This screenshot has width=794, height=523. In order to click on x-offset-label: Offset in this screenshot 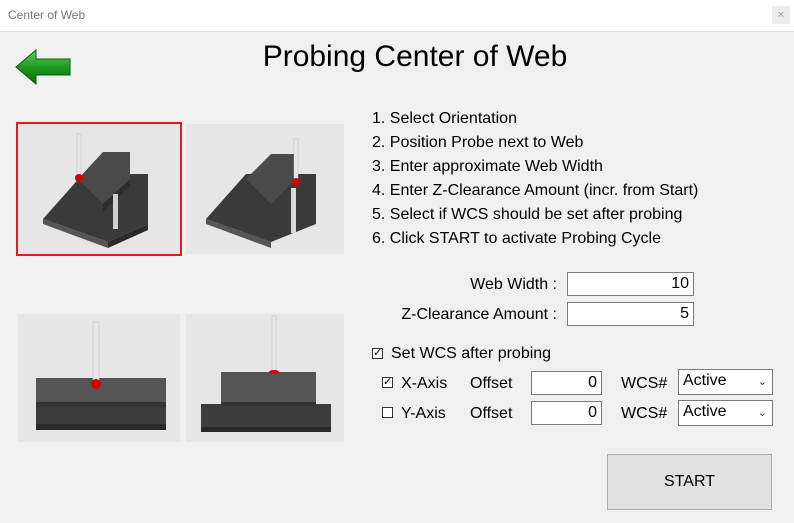, I will do `click(491, 383)`.